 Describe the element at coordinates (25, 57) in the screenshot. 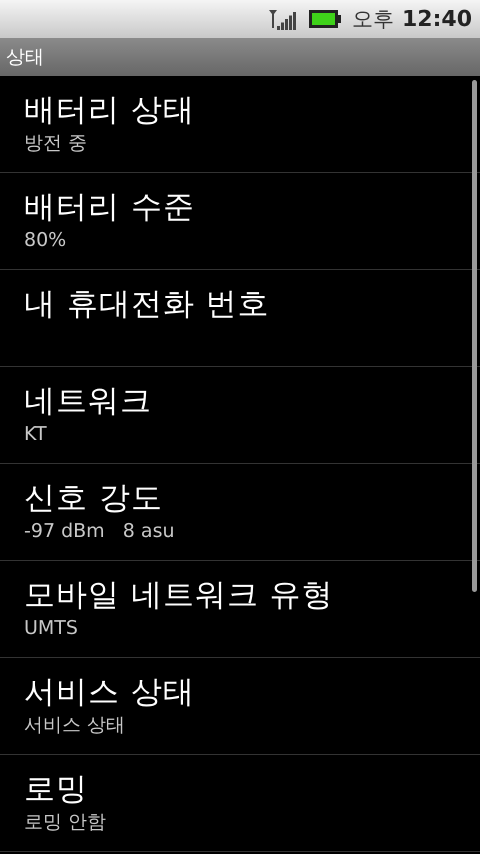

I see `screen-title: 상태` at that location.